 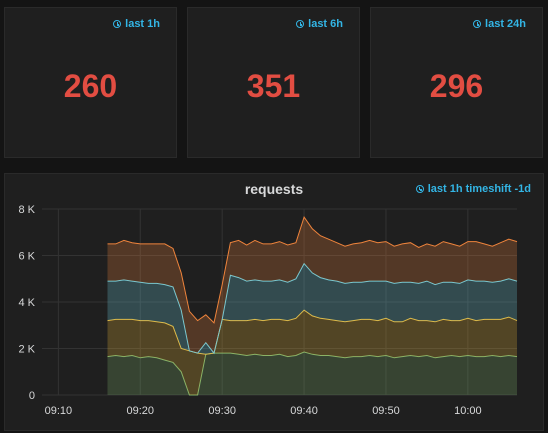 What do you see at coordinates (26, 303) in the screenshot?
I see `y-tick-label: 4 K` at bounding box center [26, 303].